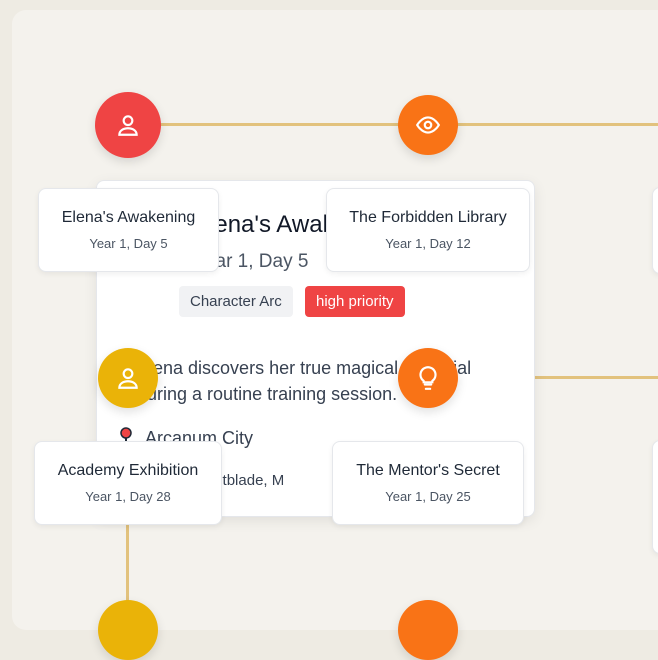 The image size is (658, 660). I want to click on event-card-elenas-awakening: Elena's Awakening Year 1, Day 5, so click(128, 230).